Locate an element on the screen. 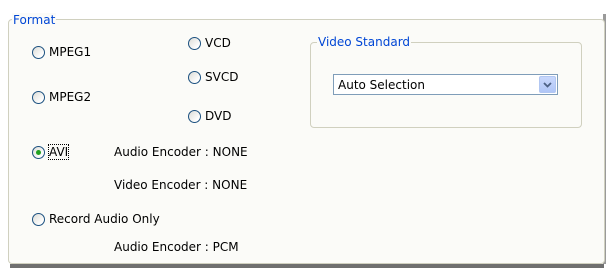 This screenshot has width=611, height=280. avi-video-encoder-text: Video Encoder : NONE is located at coordinates (181, 185).